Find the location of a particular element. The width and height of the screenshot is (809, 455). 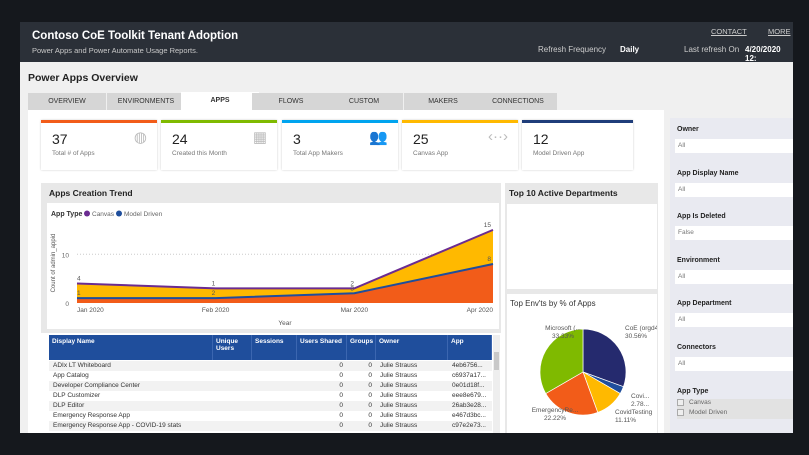

filter-owner-dropdown: All is located at coordinates (734, 146).